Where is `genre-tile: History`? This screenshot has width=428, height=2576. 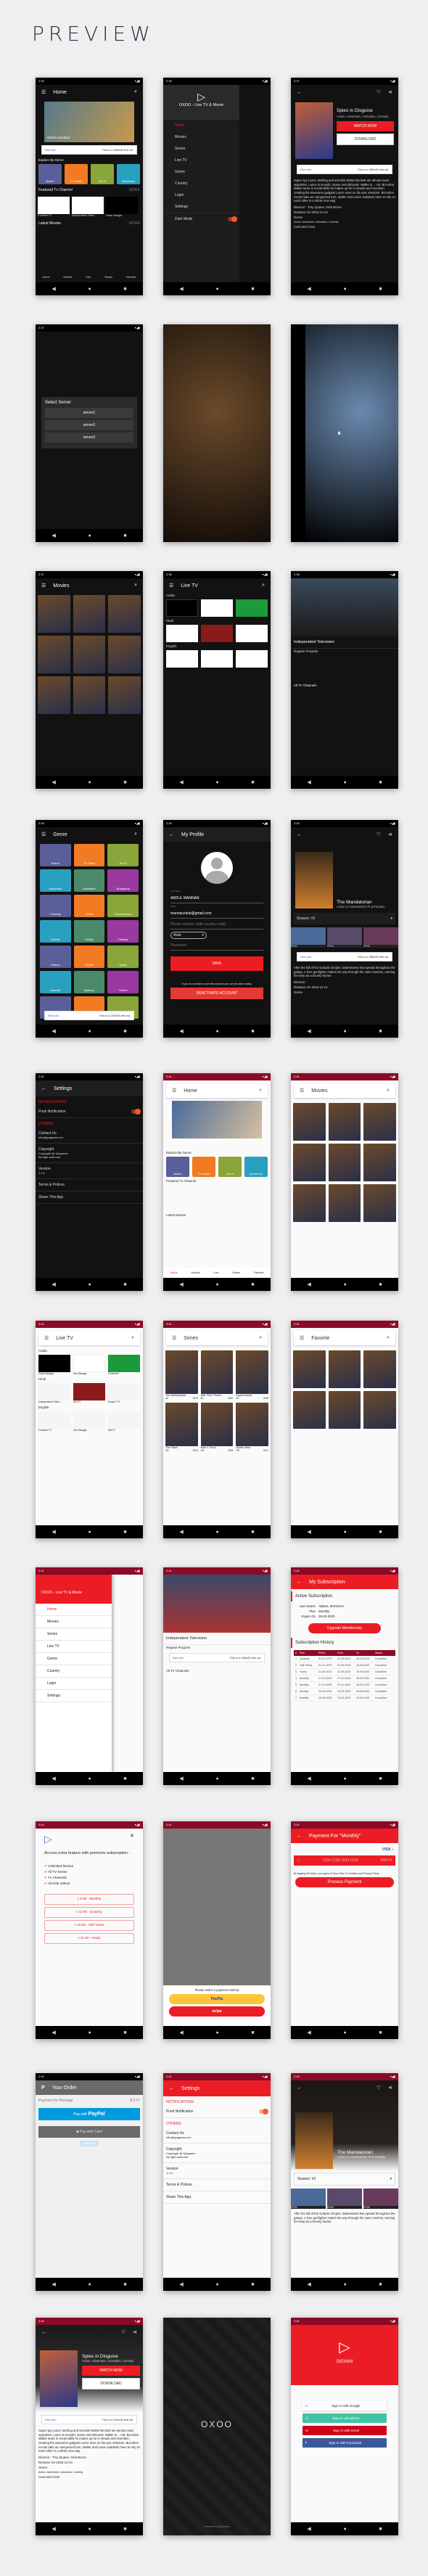 genre-tile: History is located at coordinates (56, 957).